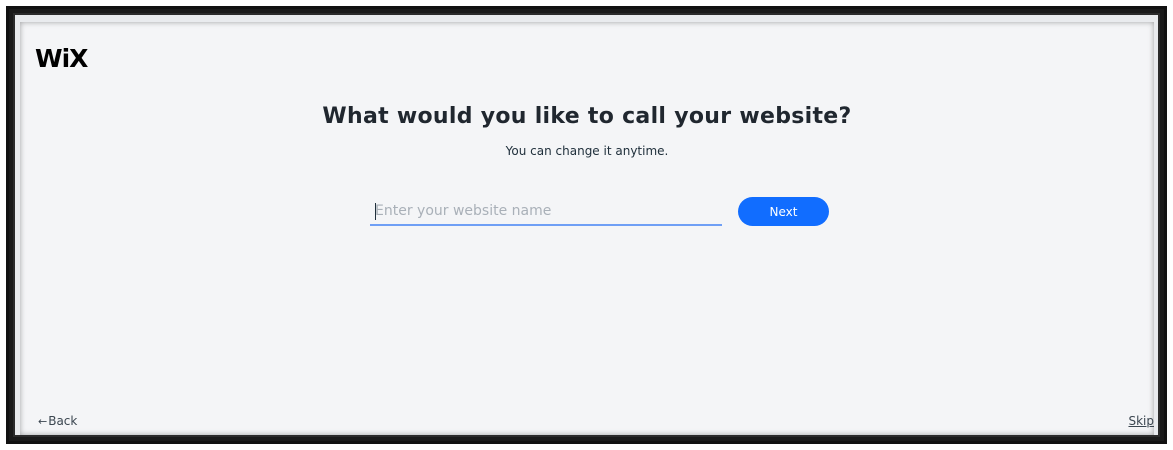 This screenshot has height=450, width=1173. Describe the element at coordinates (783, 211) in the screenshot. I see `next-button: Next` at that location.